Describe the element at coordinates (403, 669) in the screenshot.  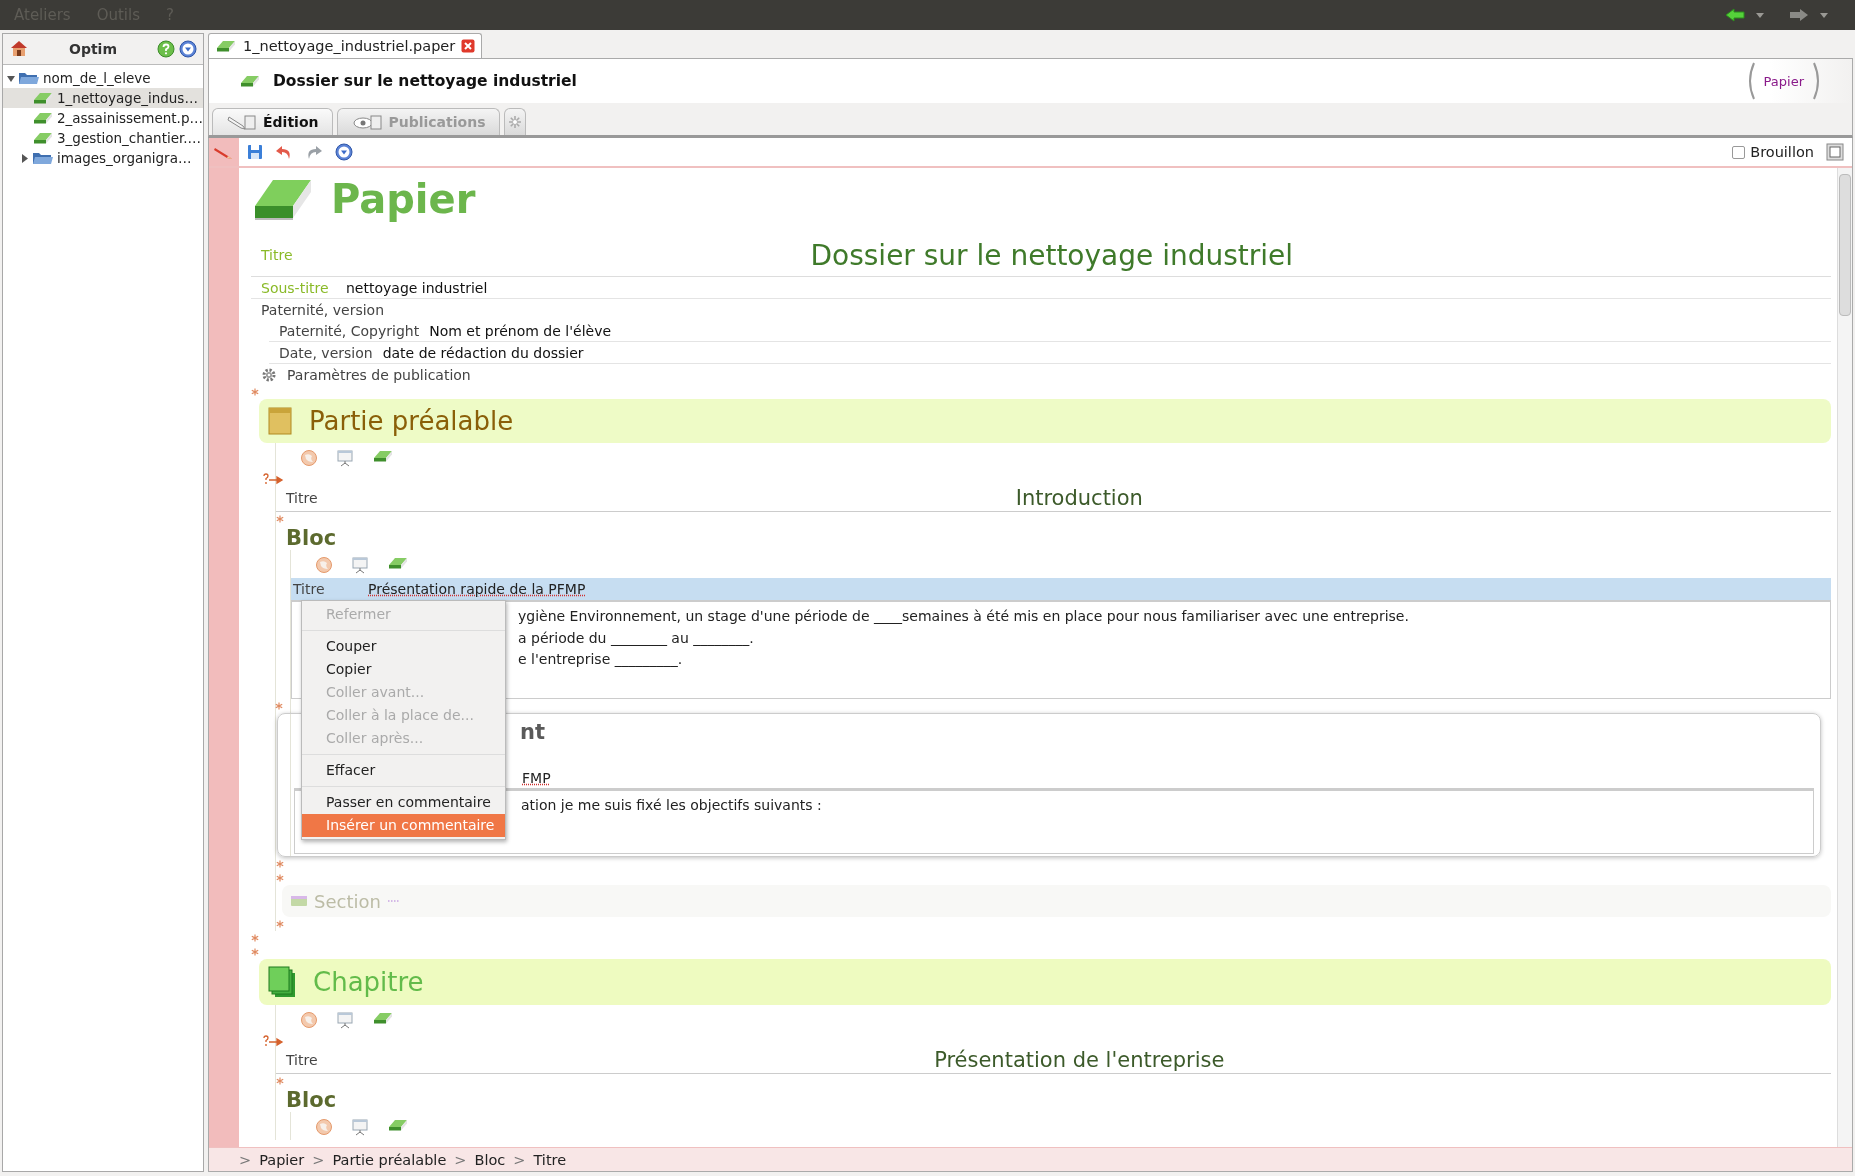
I see `menu-item: Copier` at that location.